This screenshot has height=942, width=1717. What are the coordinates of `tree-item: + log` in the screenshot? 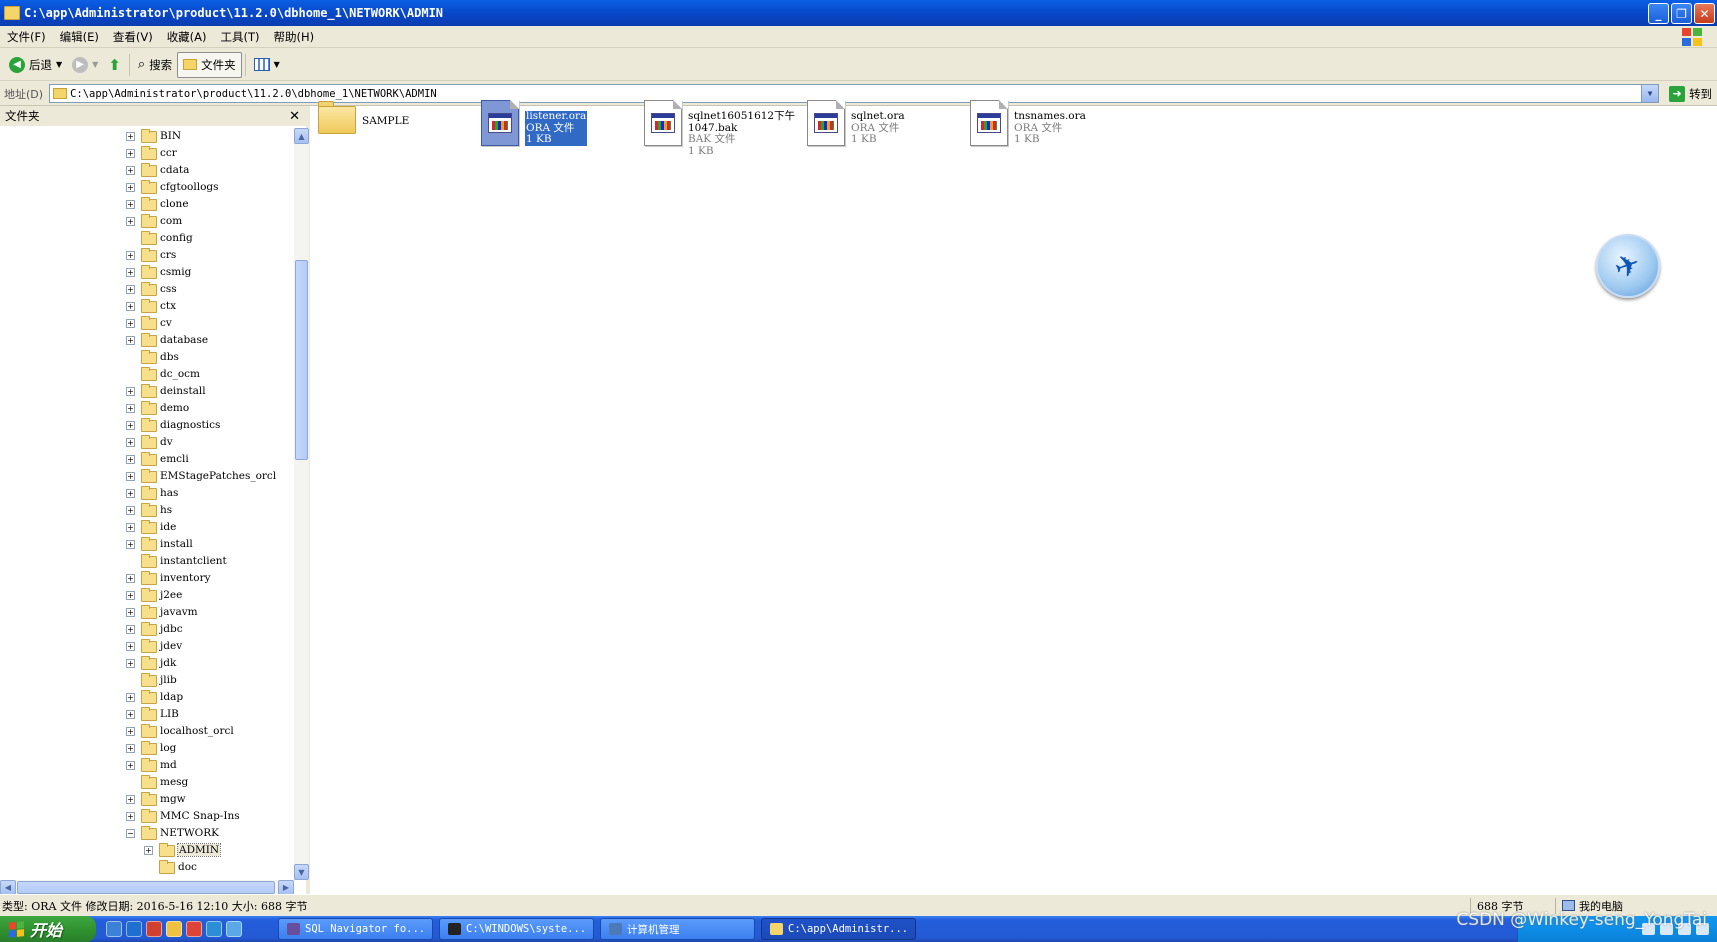 It's located at (147, 748).